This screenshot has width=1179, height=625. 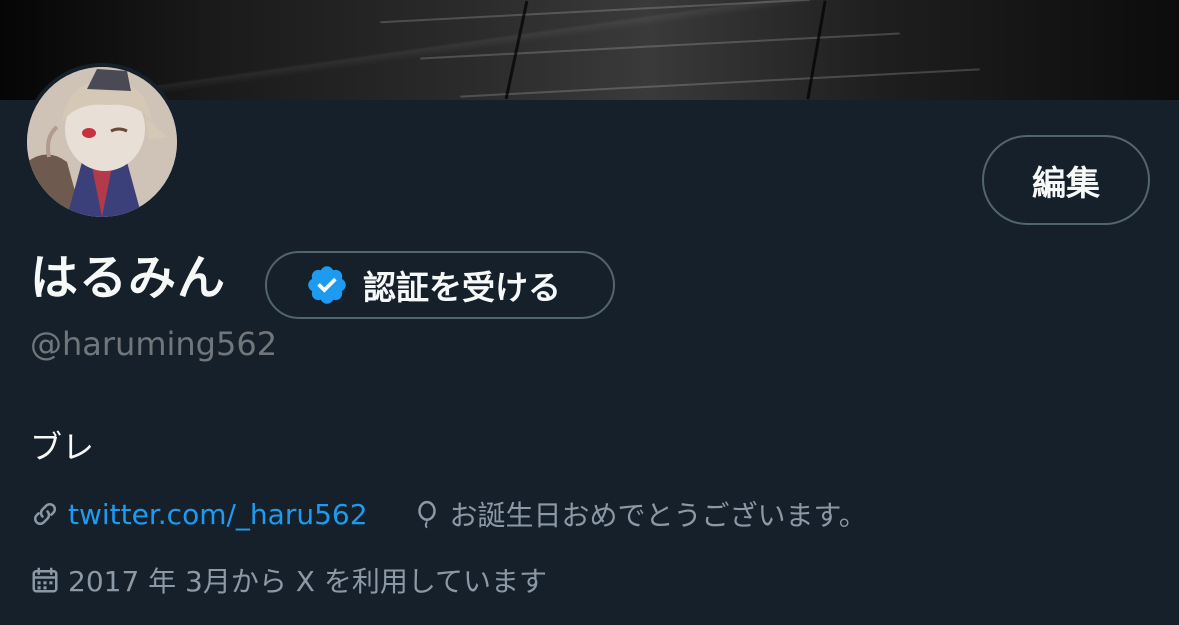 I want to click on birthday-item: お誕生日おめでとうございます。, so click(x=639, y=514).